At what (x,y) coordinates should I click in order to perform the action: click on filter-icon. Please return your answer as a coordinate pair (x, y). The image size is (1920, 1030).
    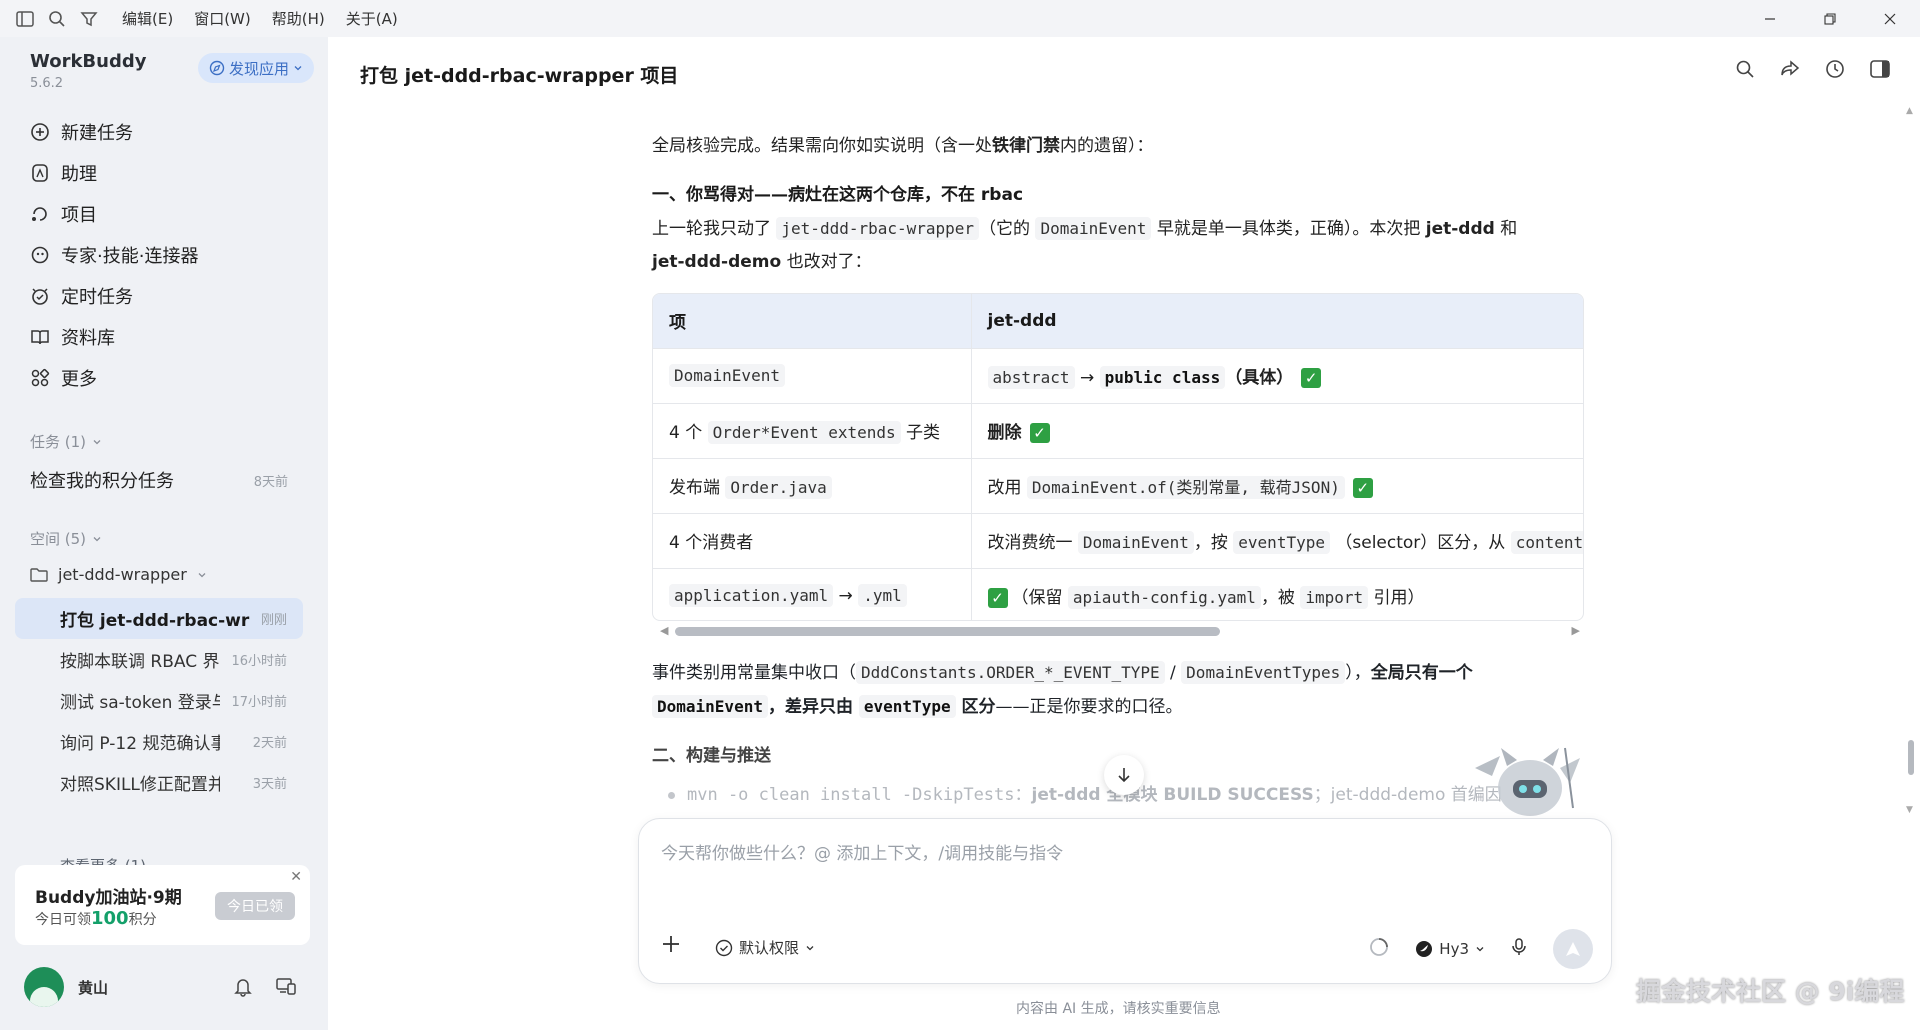
    Looking at the image, I should click on (89, 19).